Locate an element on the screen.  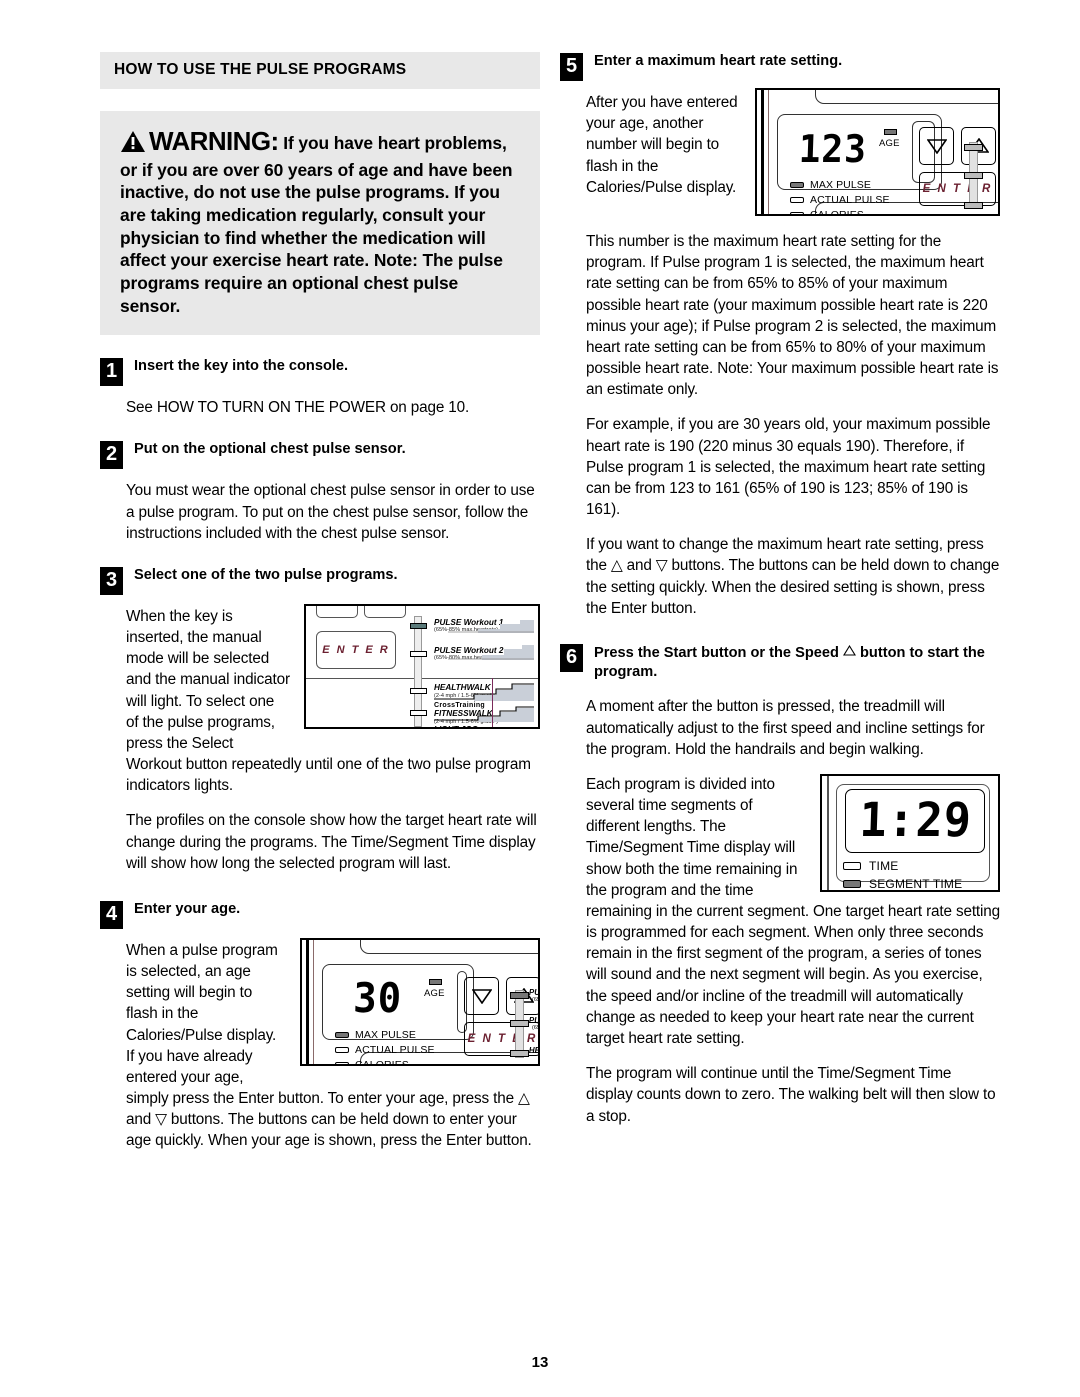
panel-divider is located at coordinates (422, 678).